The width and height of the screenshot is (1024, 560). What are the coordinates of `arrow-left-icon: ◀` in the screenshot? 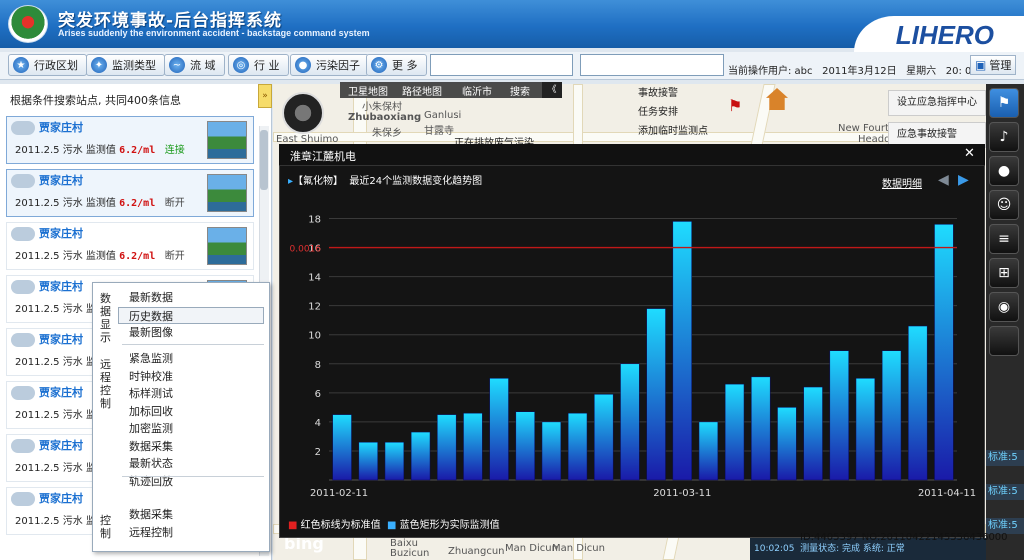 It's located at (943, 180).